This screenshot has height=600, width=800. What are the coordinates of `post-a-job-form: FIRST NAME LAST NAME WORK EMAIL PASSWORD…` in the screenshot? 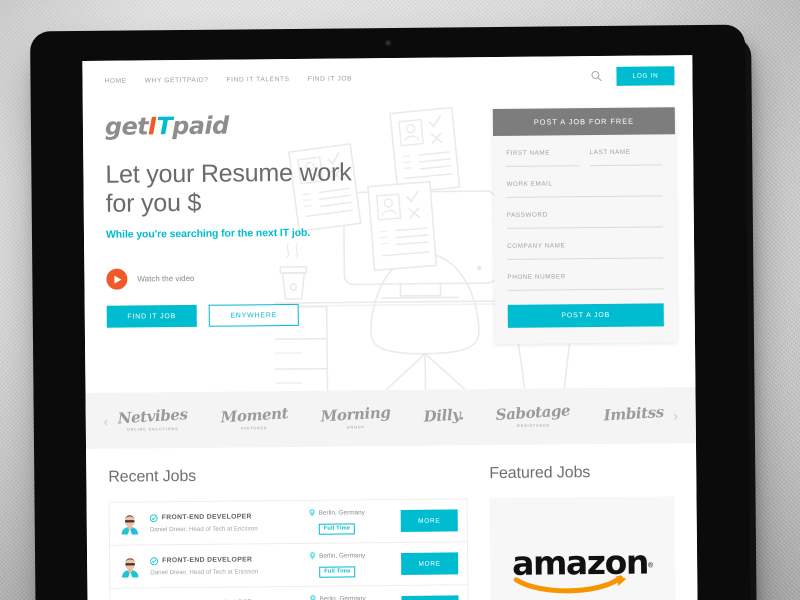 It's located at (585, 239).